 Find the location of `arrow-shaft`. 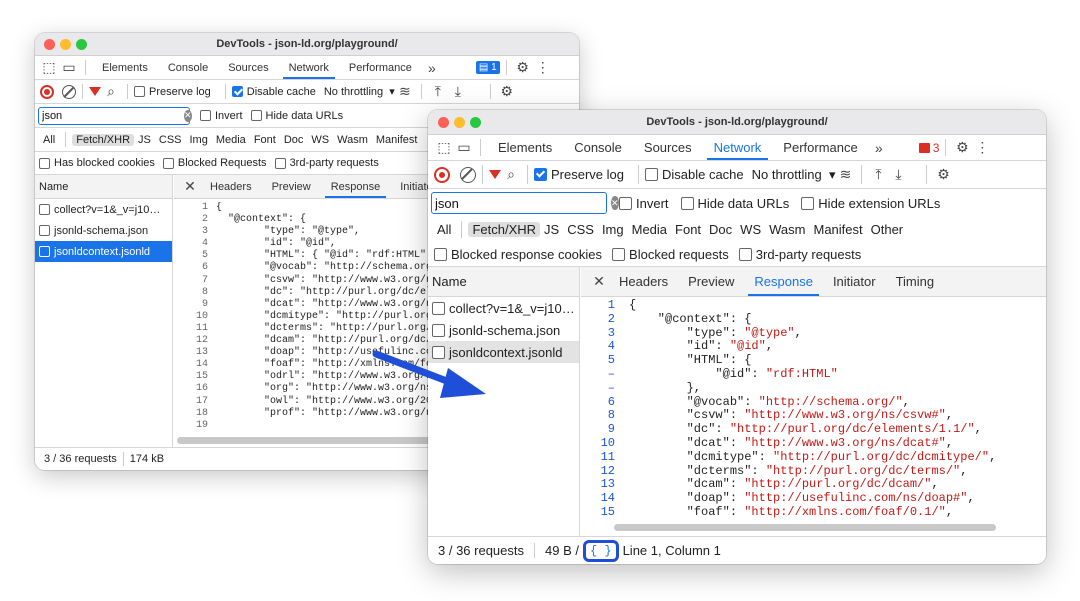

arrow-shaft is located at coordinates (414, 368).